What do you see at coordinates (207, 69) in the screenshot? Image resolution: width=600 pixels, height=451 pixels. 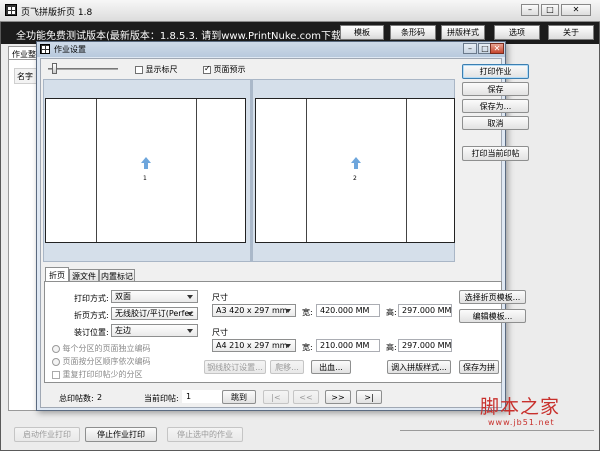 I see `page-preview-check: ✓` at bounding box center [207, 69].